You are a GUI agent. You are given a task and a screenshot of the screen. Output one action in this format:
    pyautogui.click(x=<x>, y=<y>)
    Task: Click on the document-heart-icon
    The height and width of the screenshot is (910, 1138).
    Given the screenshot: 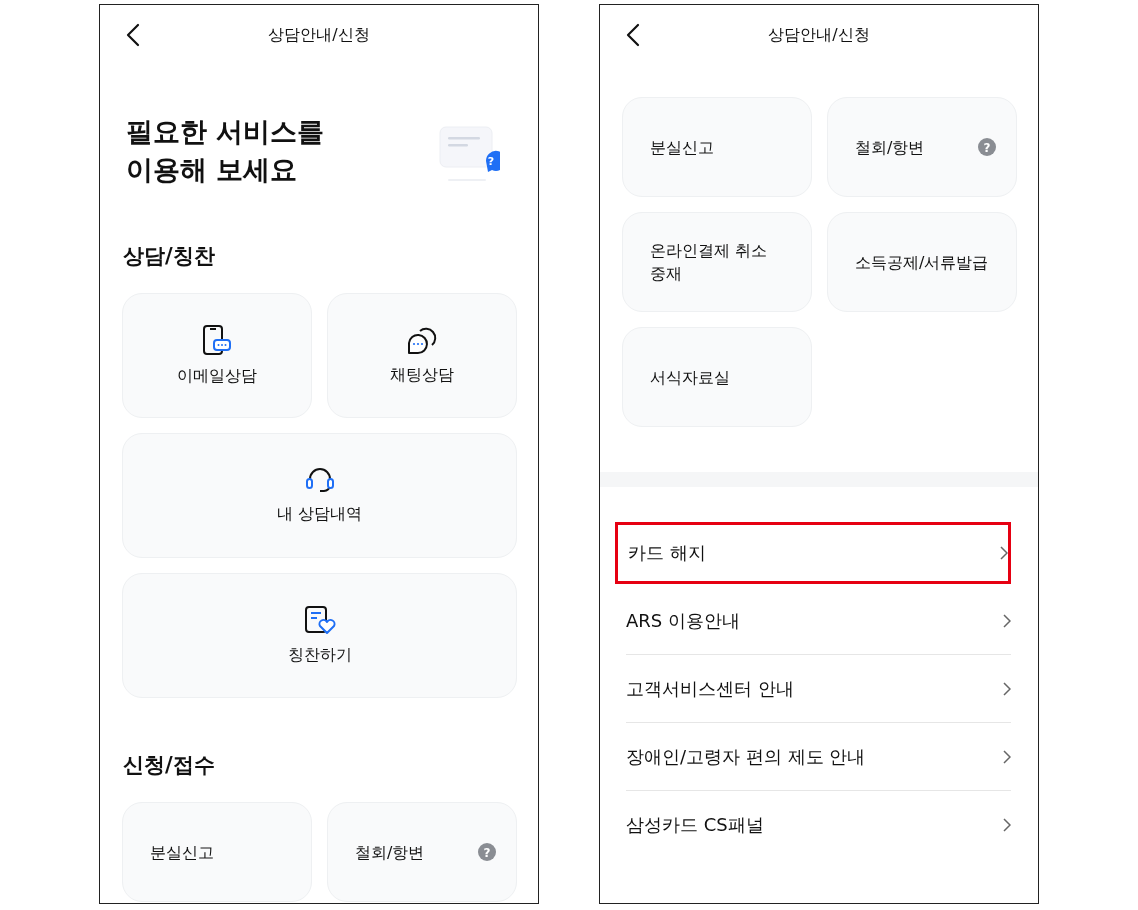 What is the action you would take?
    pyautogui.click(x=319, y=620)
    